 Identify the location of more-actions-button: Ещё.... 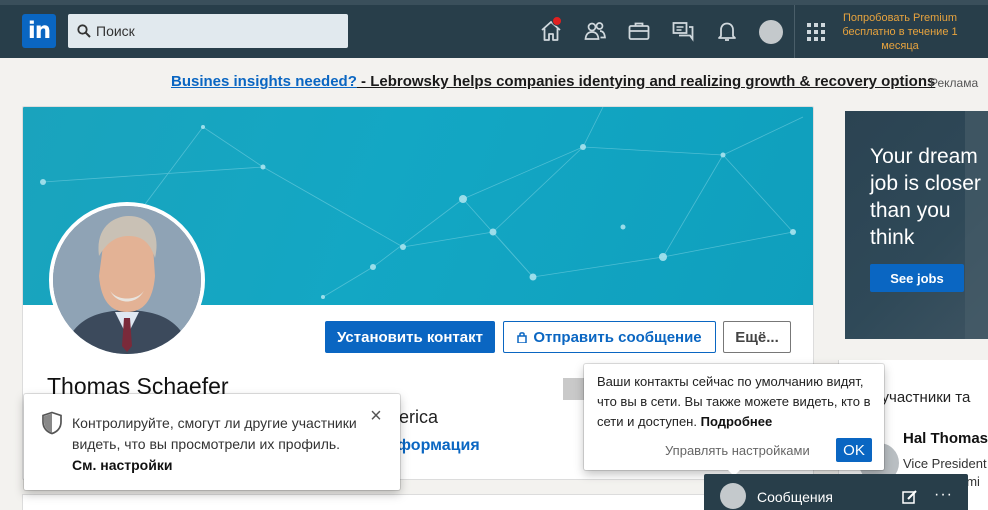
(757, 337).